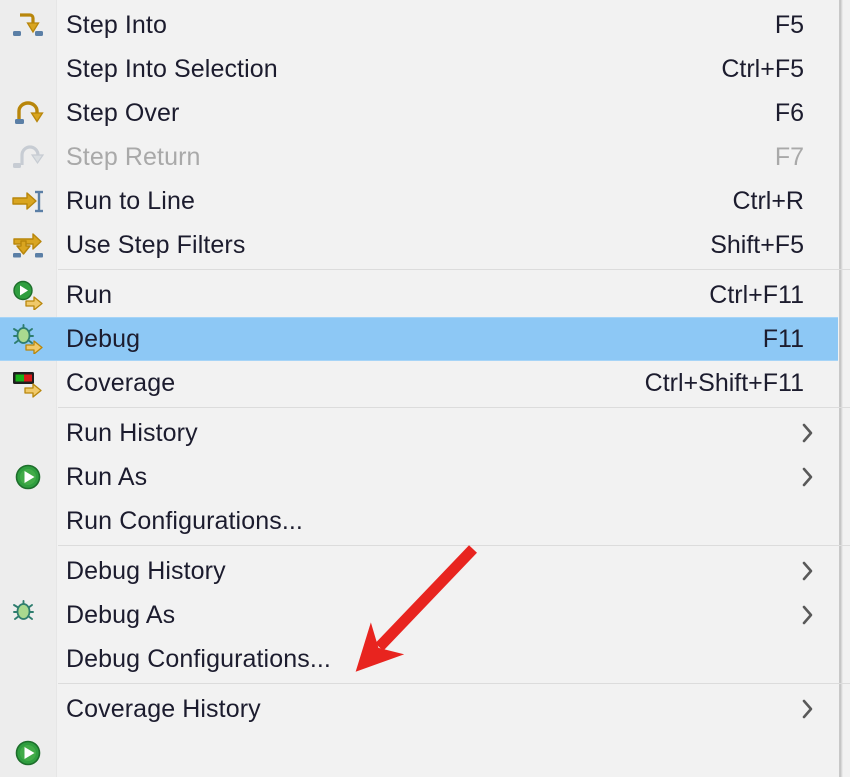  Describe the element at coordinates (789, 24) in the screenshot. I see `menu-item-shortcut: F5` at that location.